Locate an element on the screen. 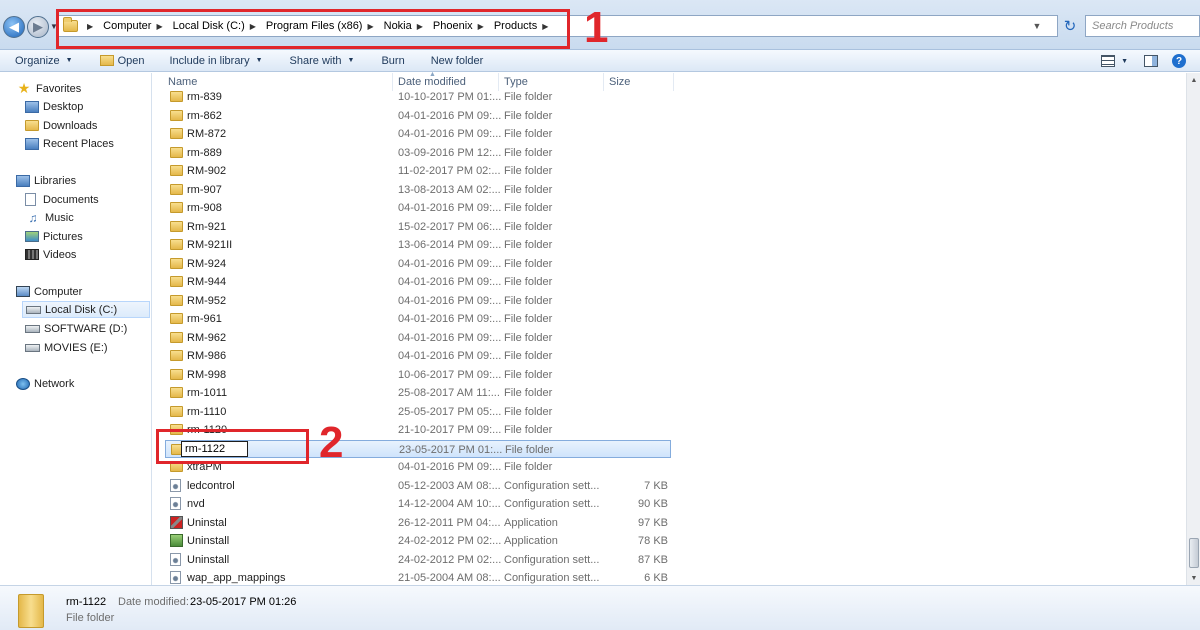 The width and height of the screenshot is (1200, 630). help-icon: ? is located at coordinates (1179, 61).